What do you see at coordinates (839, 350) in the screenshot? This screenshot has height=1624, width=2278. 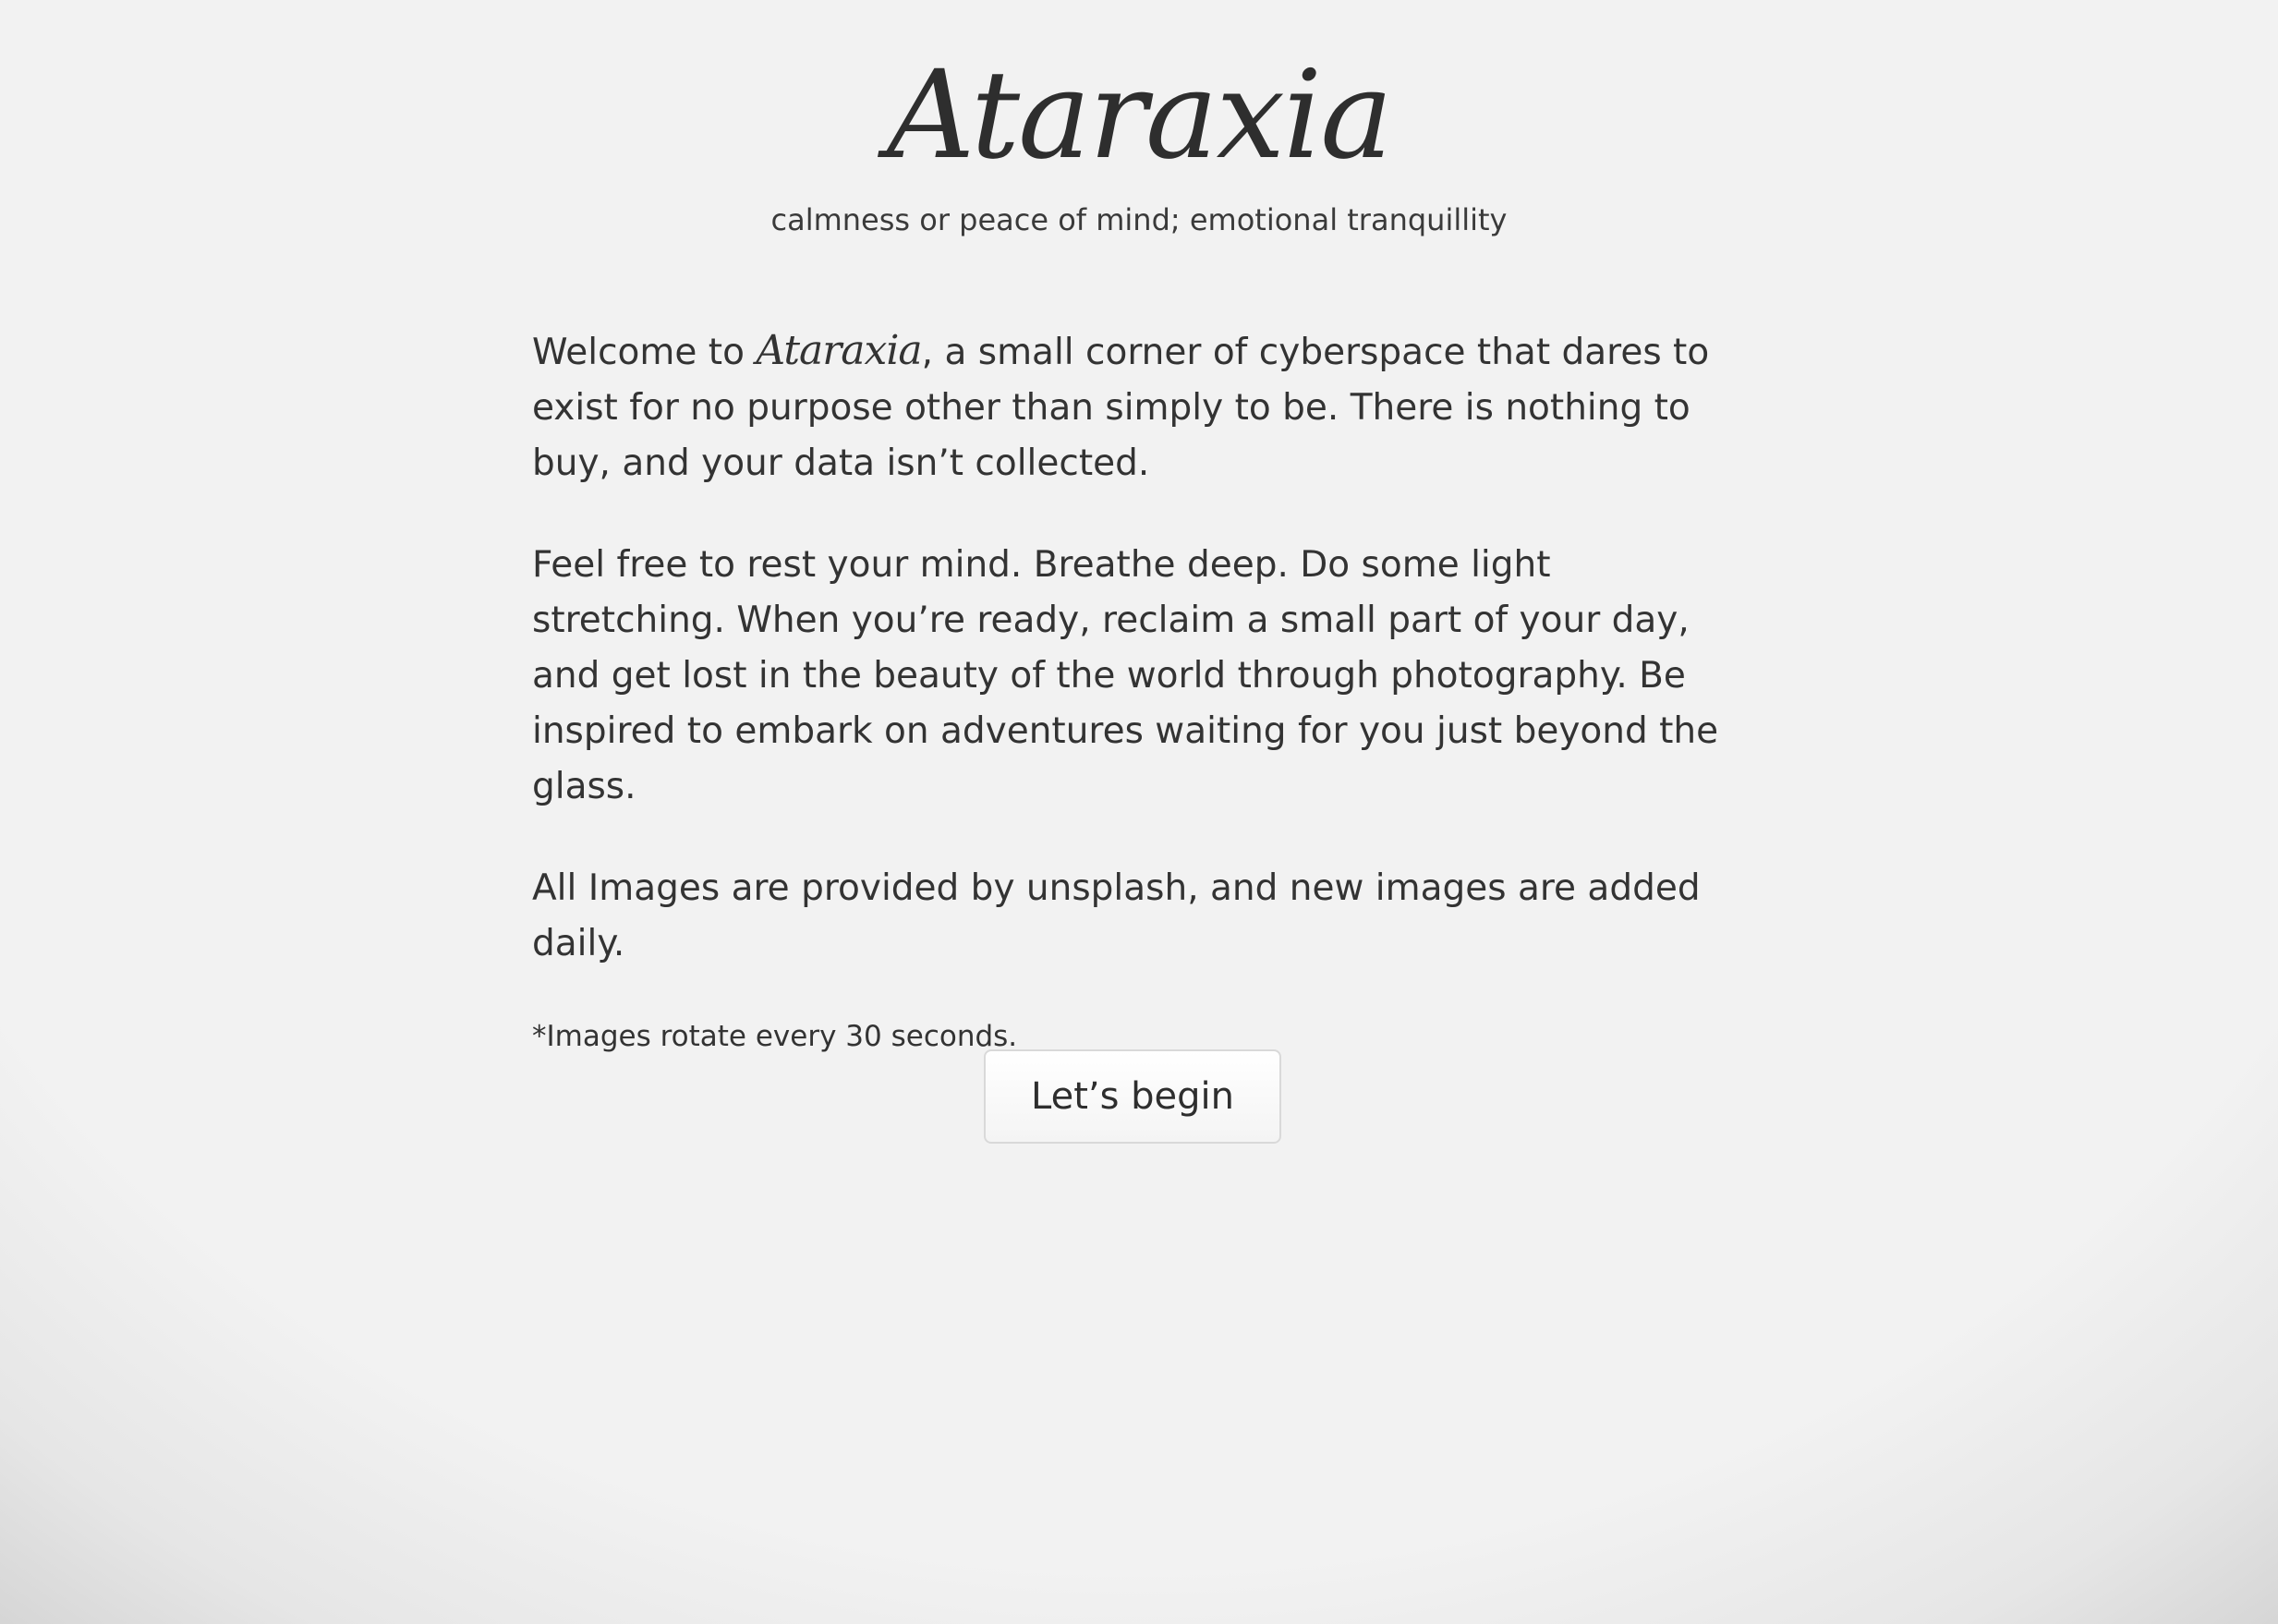 I see `inline-brand-name: Ataraxia` at bounding box center [839, 350].